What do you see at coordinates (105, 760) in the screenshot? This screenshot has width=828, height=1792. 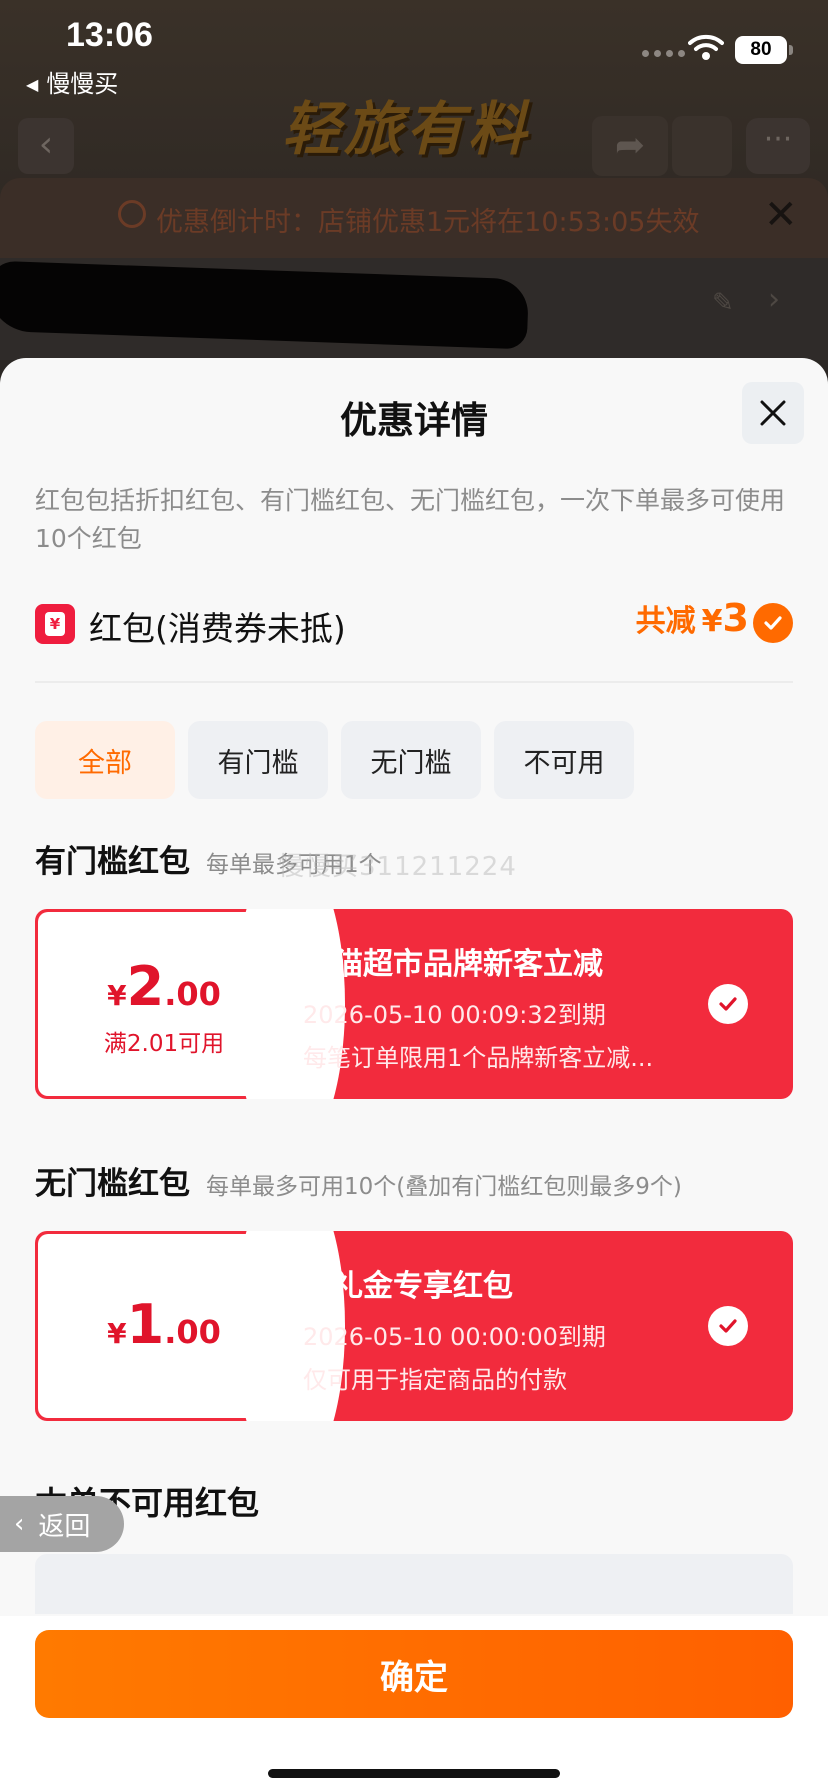 I see `tab-all: 全部` at bounding box center [105, 760].